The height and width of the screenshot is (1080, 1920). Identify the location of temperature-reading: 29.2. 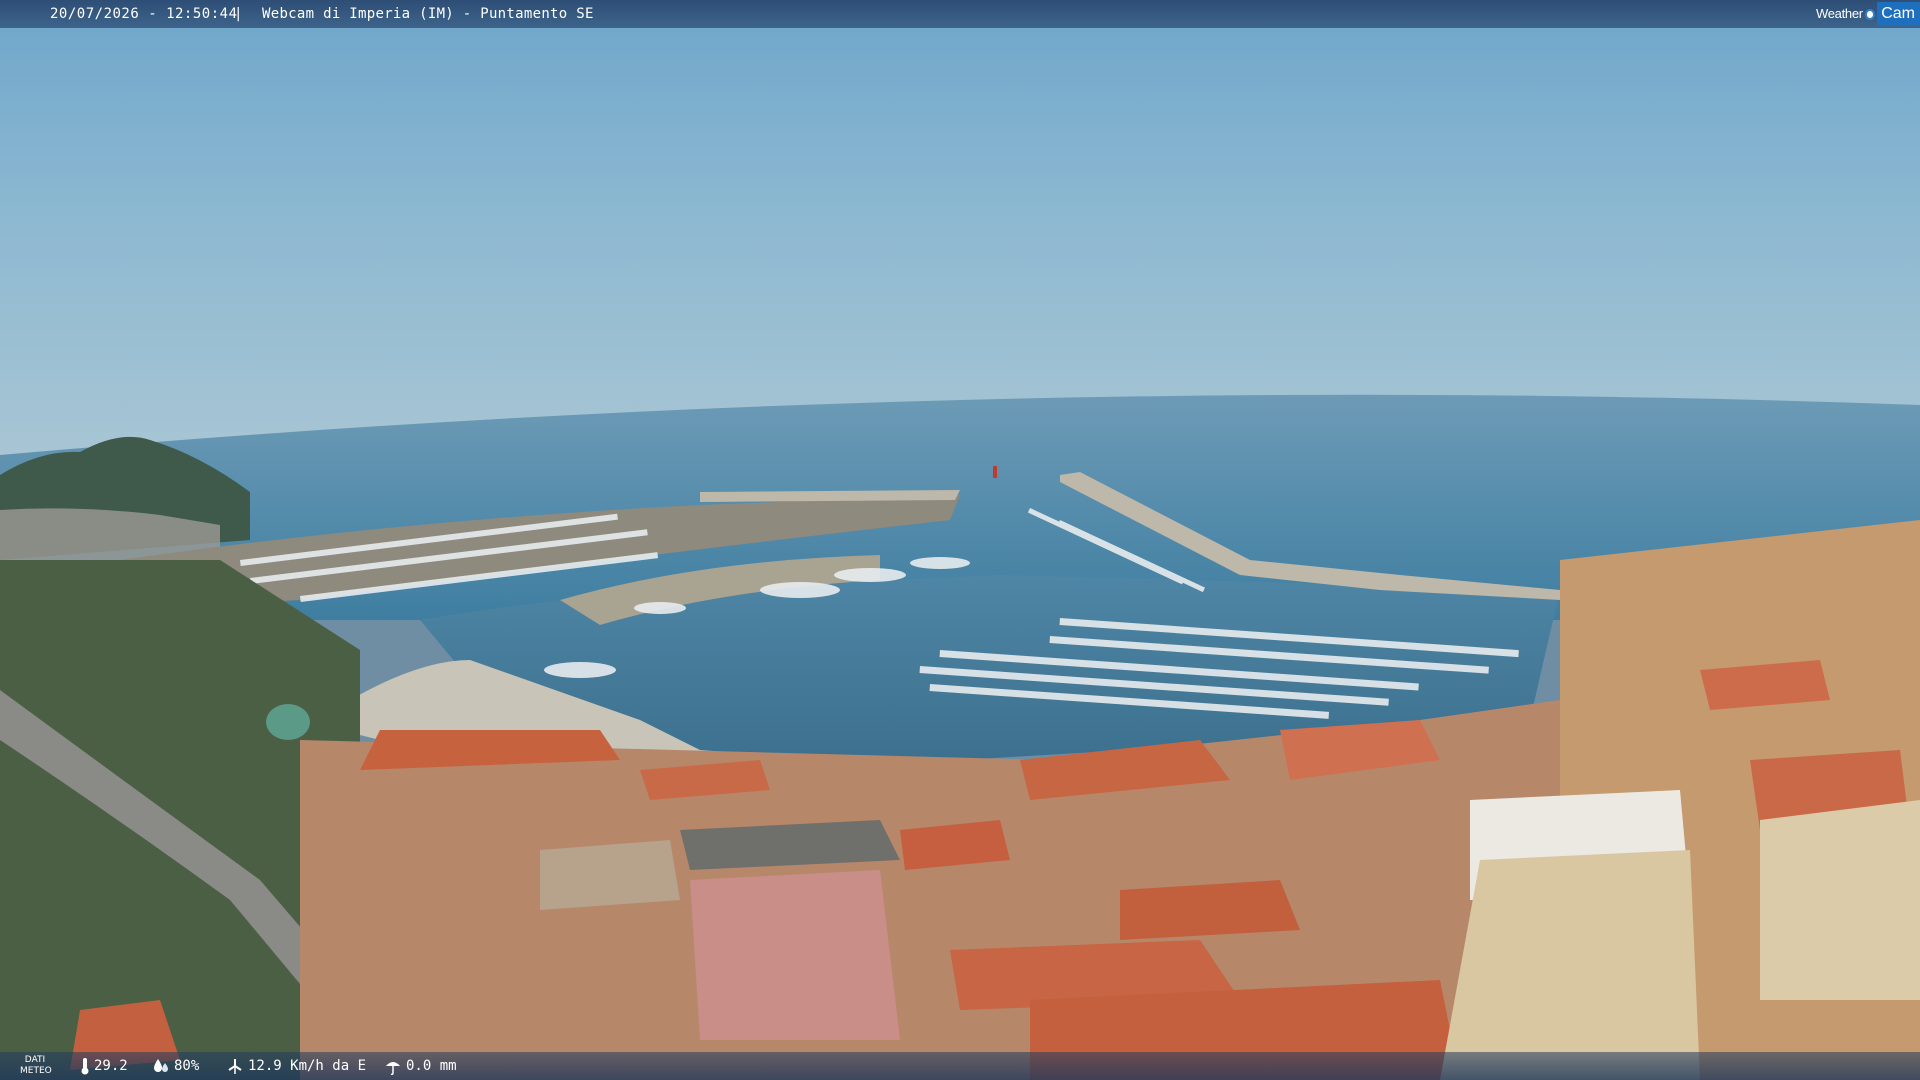
(104, 1066).